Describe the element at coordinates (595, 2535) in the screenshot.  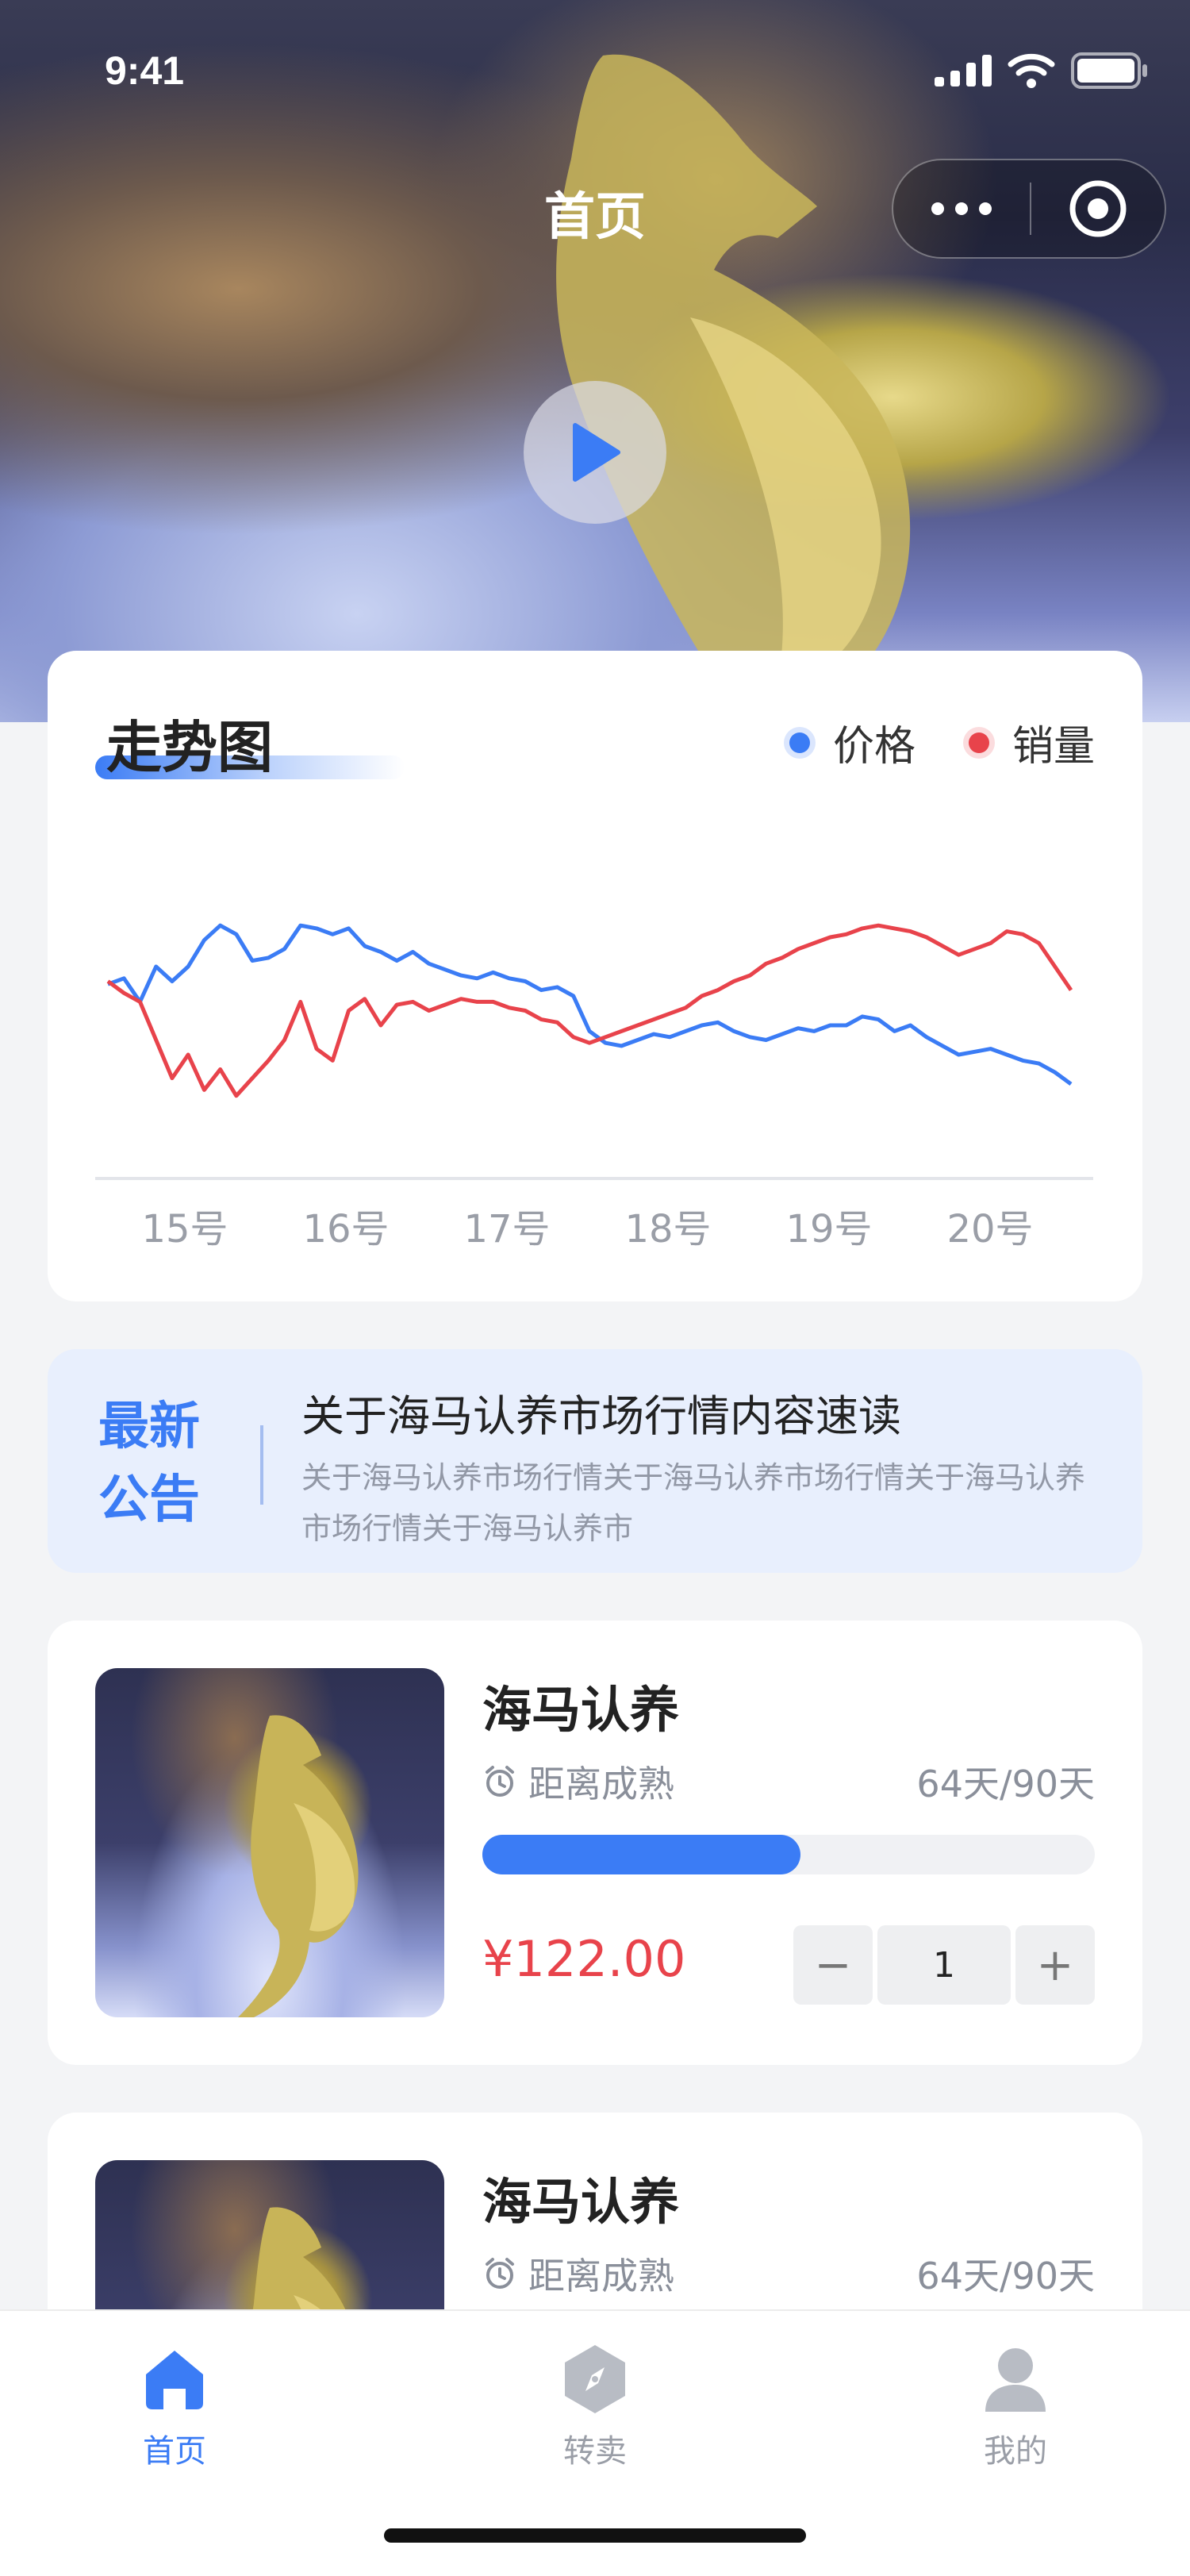
I see `home-indicator` at that location.